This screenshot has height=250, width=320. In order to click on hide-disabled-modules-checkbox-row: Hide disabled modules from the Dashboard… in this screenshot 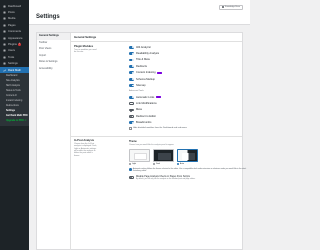, I will do `click(158, 128)`.